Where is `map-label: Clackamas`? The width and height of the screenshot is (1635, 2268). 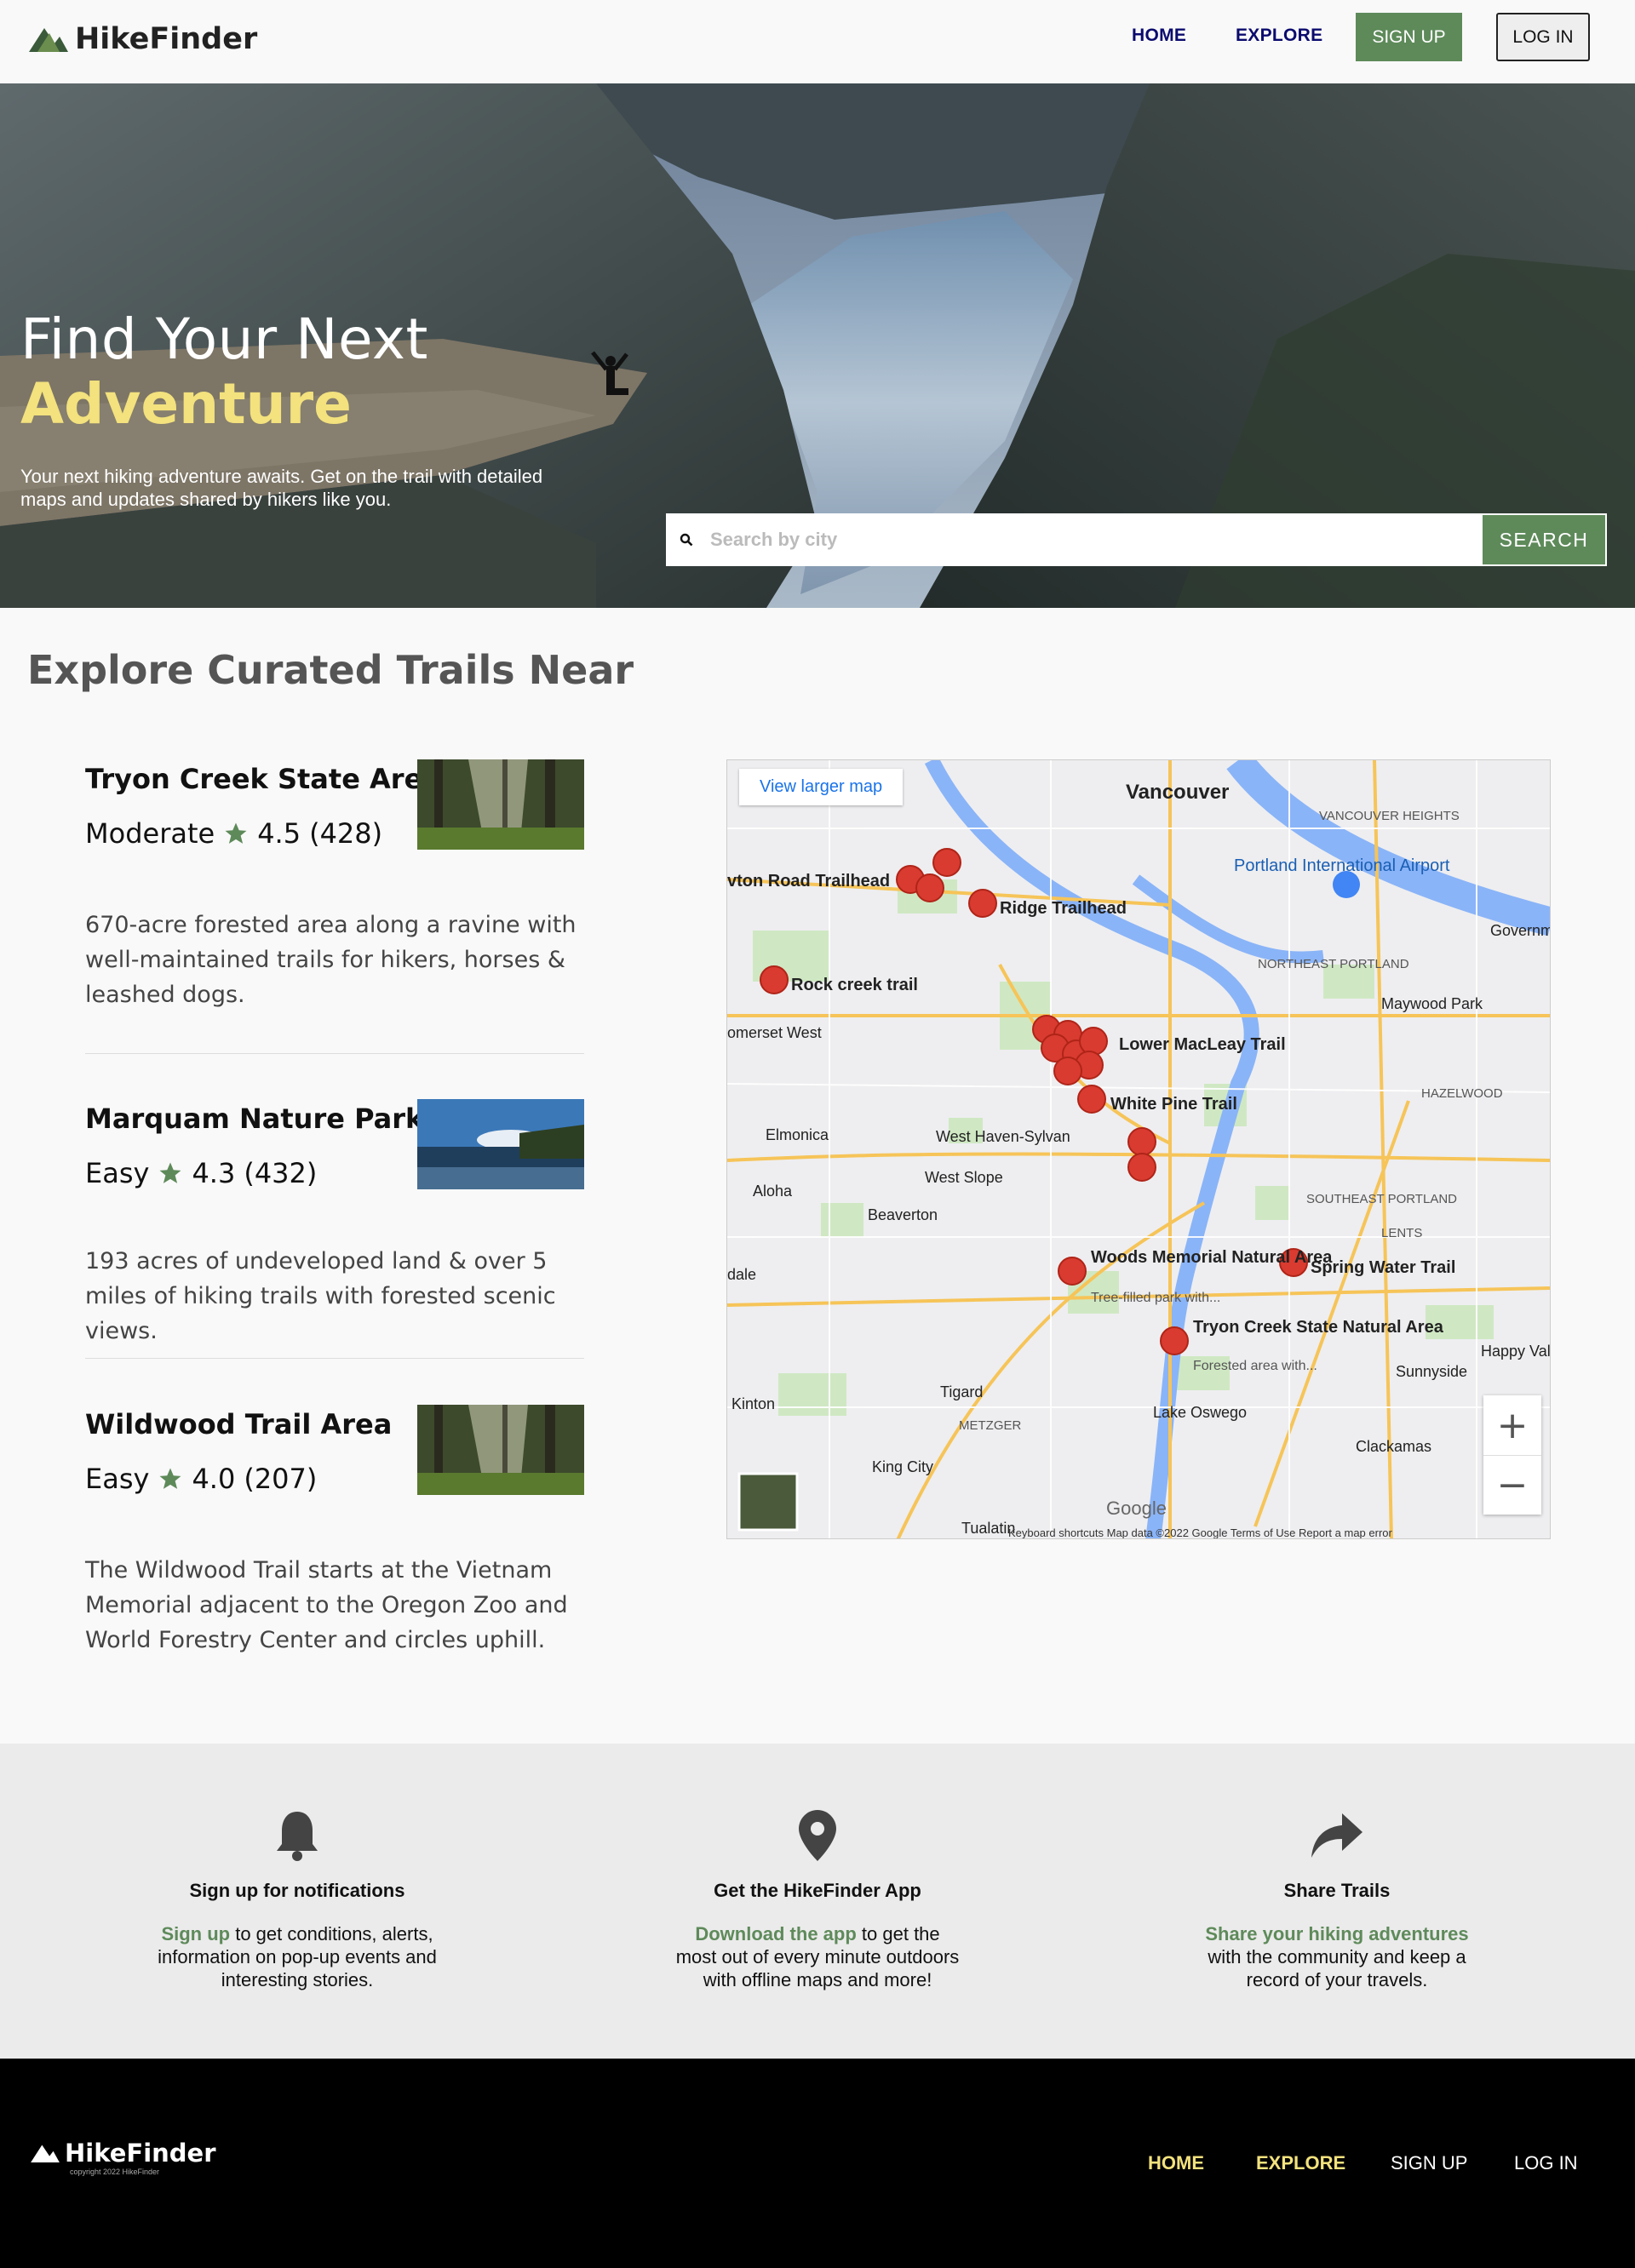 map-label: Clackamas is located at coordinates (1393, 1446).